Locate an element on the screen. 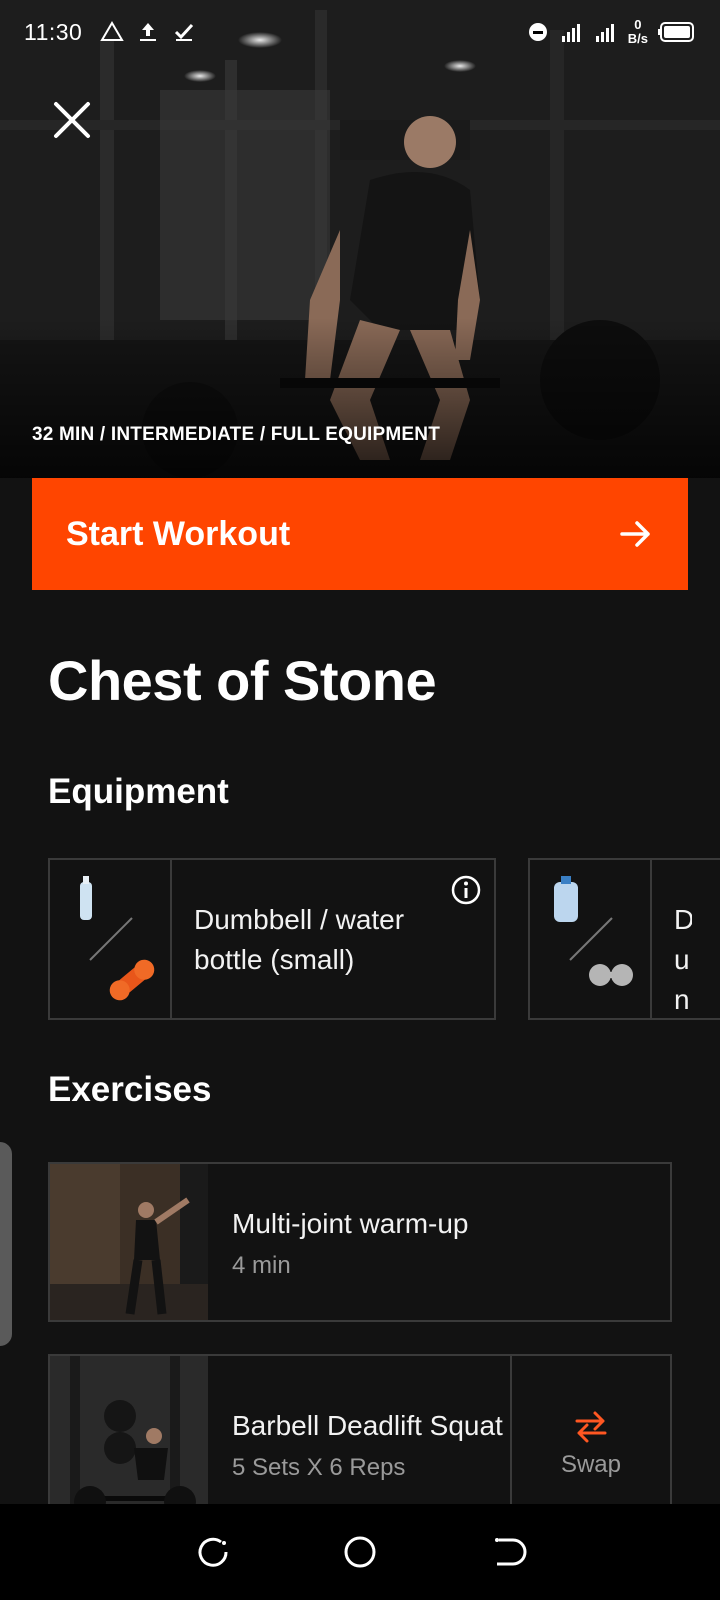 The height and width of the screenshot is (1600, 720). info-icon is located at coordinates (466, 890).